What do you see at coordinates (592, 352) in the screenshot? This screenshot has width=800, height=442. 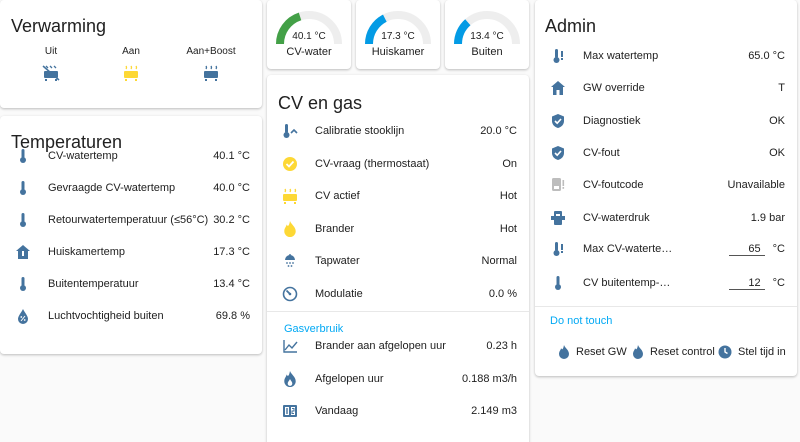 I see `reset-gw-button: Reset GW` at bounding box center [592, 352].